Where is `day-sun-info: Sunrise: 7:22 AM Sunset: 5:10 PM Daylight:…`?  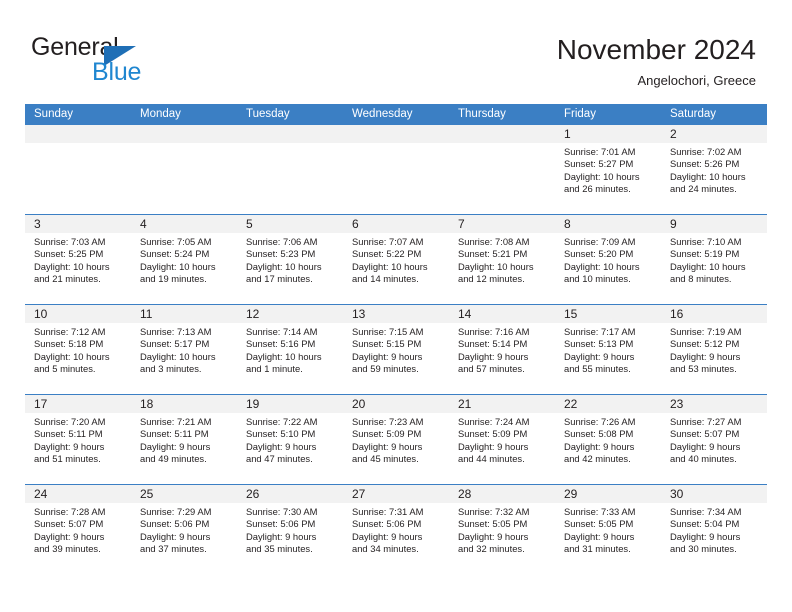
day-sun-info: Sunrise: 7:22 AM Sunset: 5:10 PM Daylight:… is located at coordinates (290, 439).